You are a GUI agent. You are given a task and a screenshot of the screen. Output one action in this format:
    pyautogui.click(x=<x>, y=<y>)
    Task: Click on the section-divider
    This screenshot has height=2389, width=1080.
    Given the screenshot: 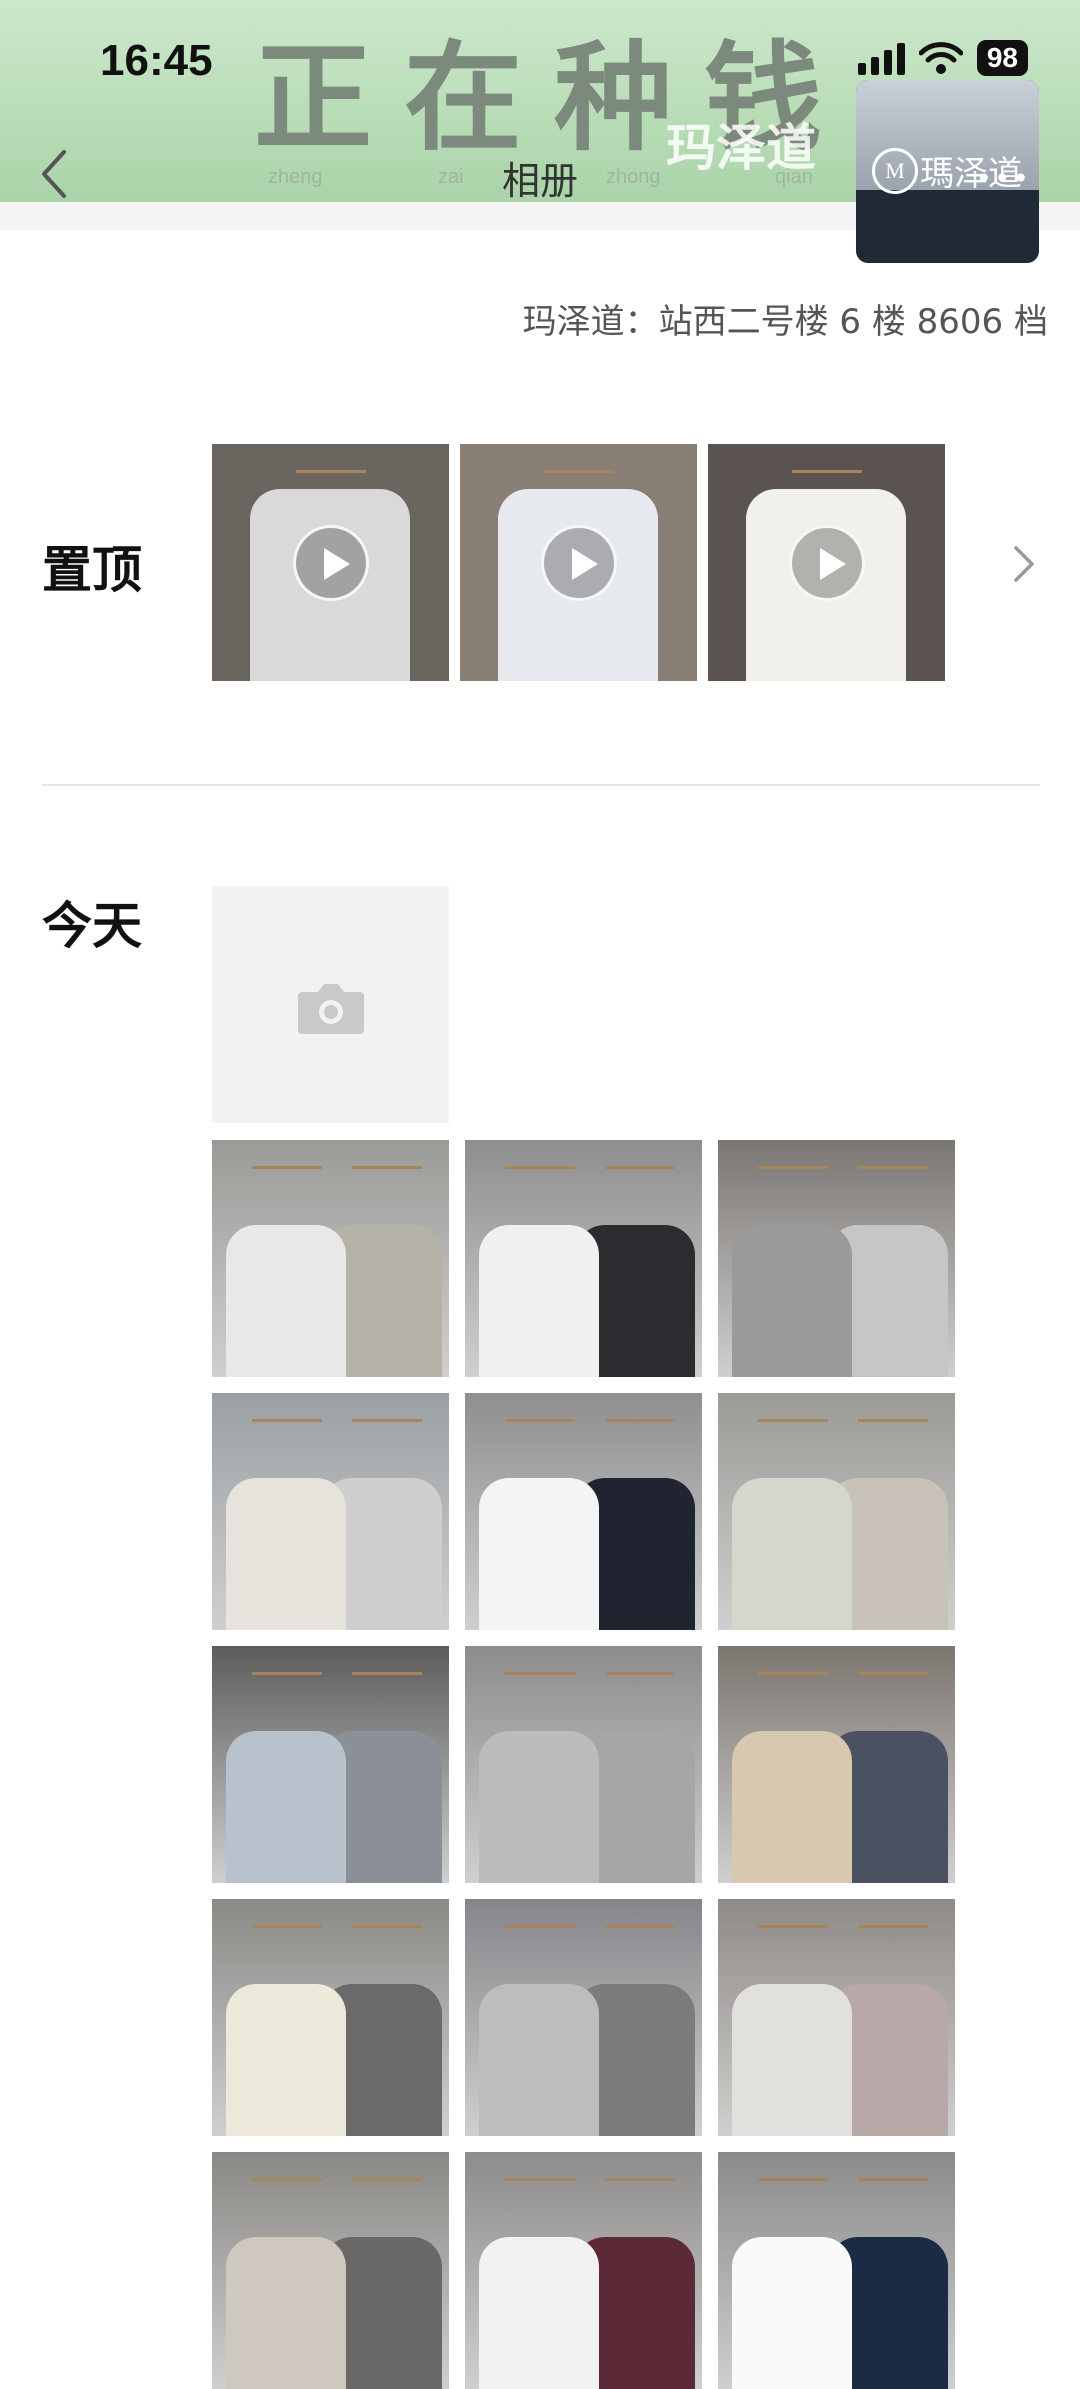 What is the action you would take?
    pyautogui.click(x=541, y=785)
    